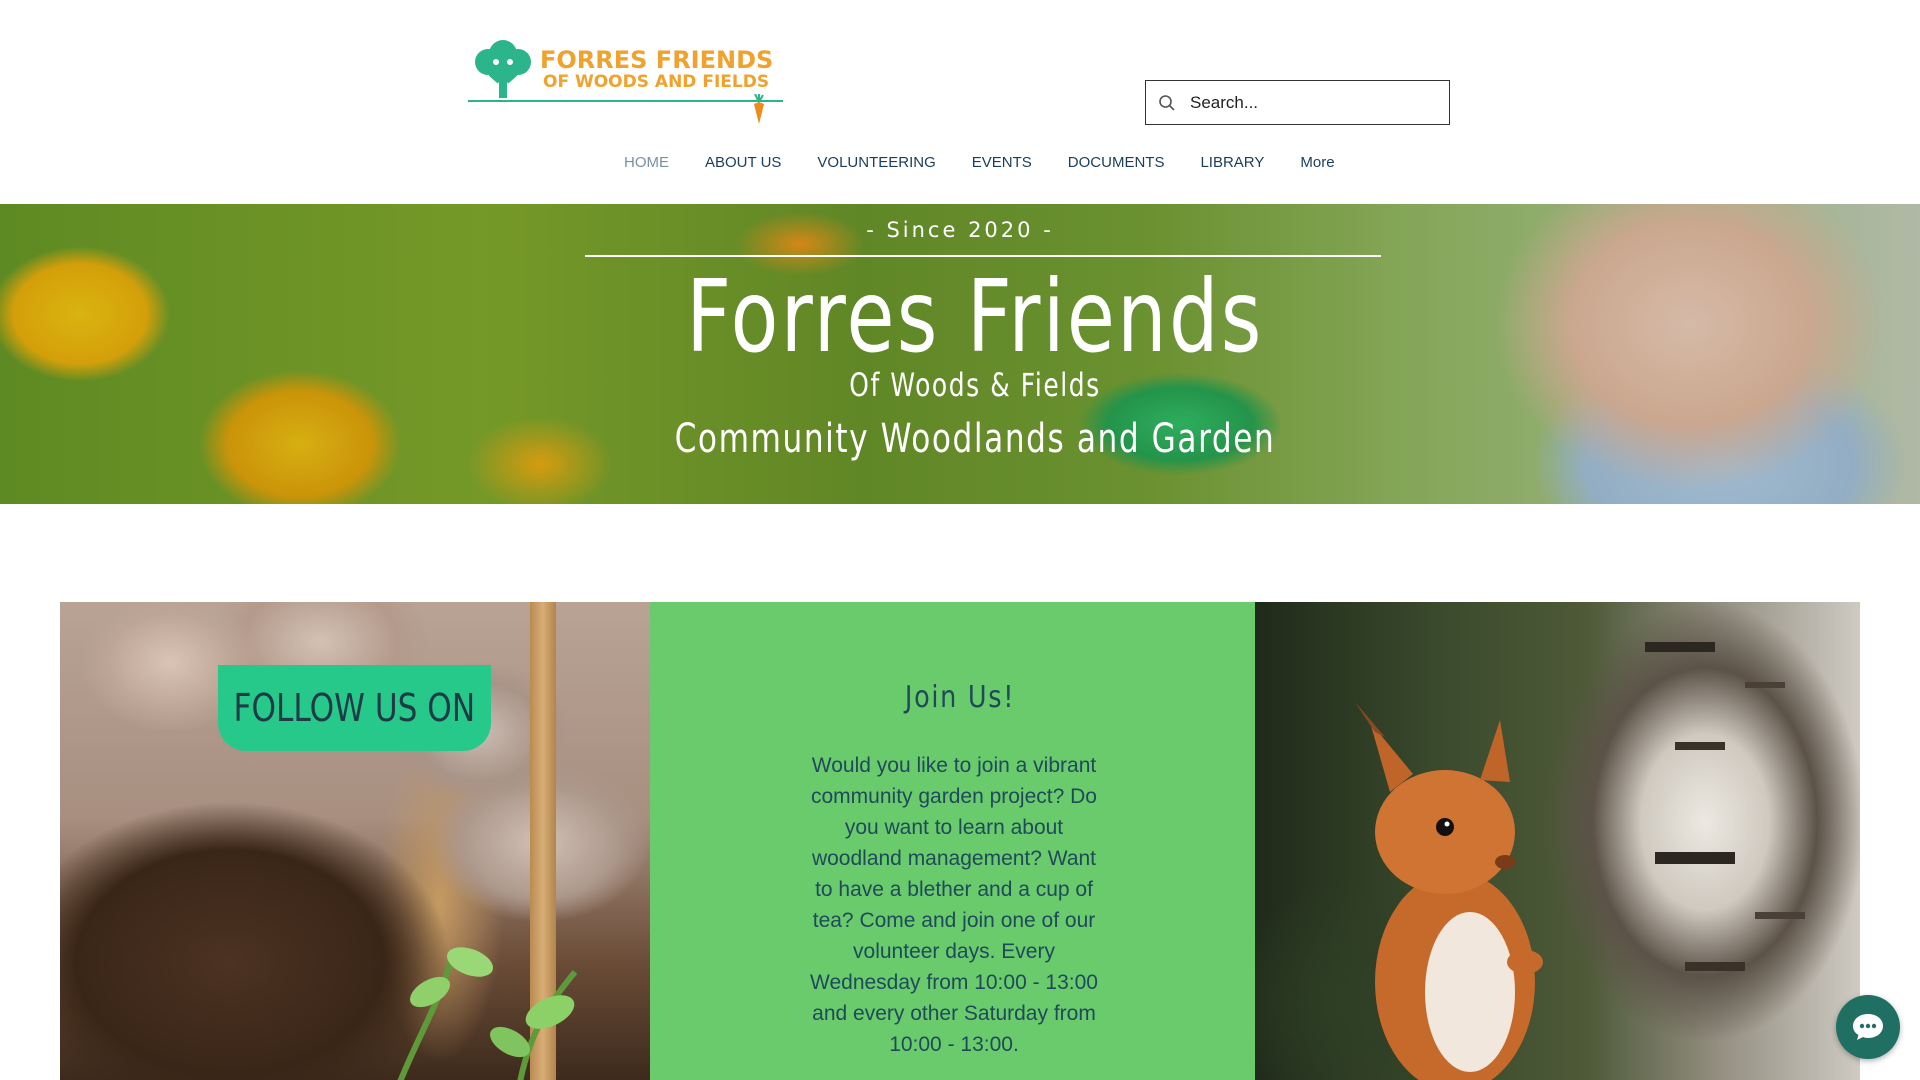 Image resolution: width=1920 pixels, height=1080 pixels. I want to click on red-squirrel-image, so click(1449, 891).